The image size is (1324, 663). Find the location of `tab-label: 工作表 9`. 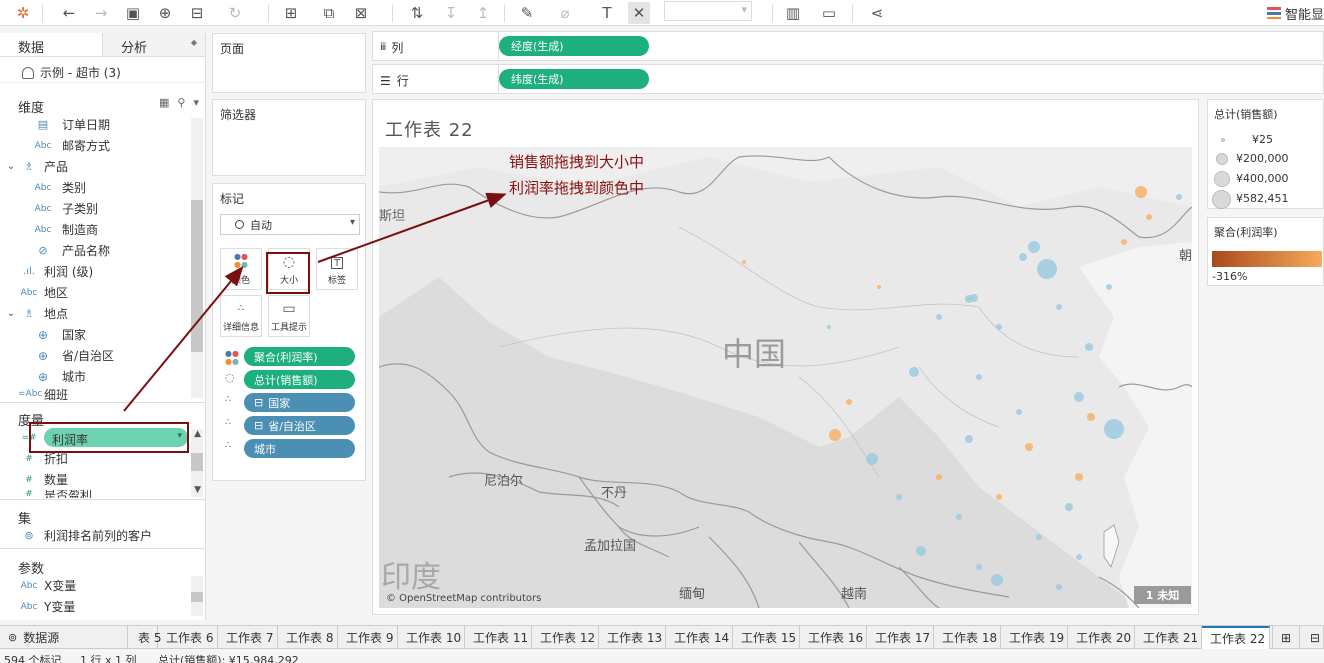

tab-label: 工作表 9 is located at coordinates (370, 638).